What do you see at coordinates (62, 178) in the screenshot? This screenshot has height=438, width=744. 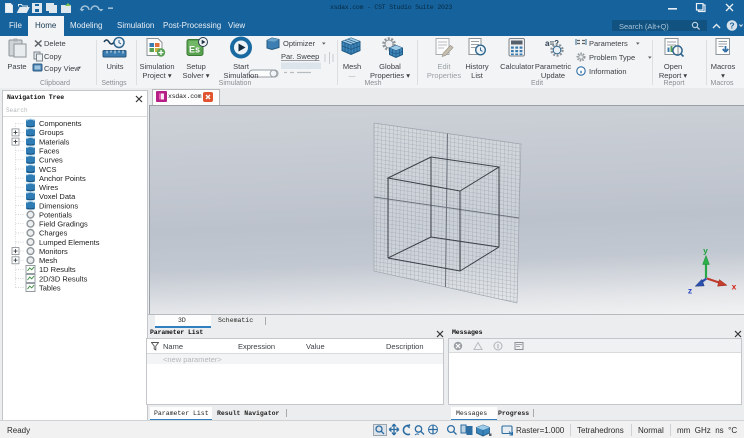 I see `svg-text: Anchor Points` at bounding box center [62, 178].